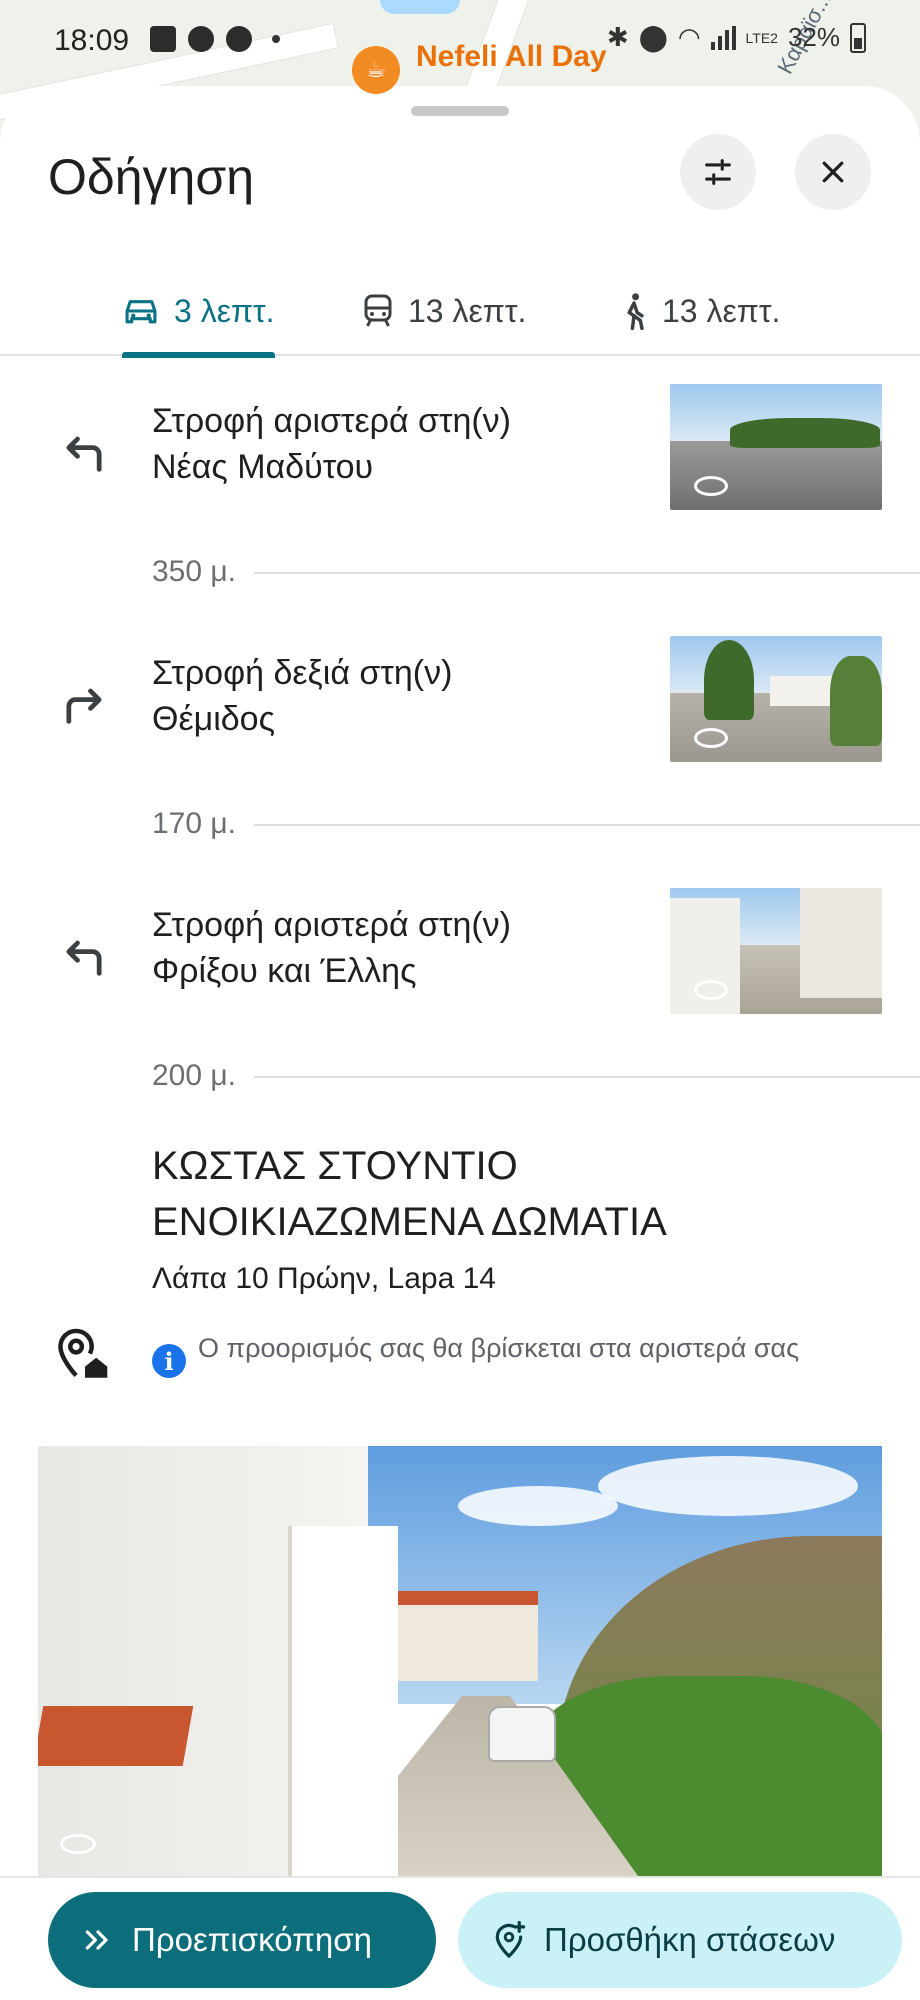  Describe the element at coordinates (263, 467) in the screenshot. I see `step-street: Νέας Μαδύτου` at that location.